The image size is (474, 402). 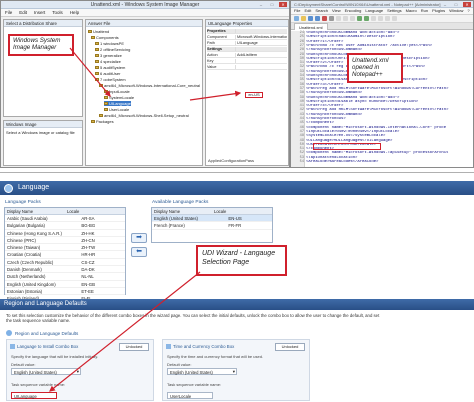 What do you see at coordinates (190, 395) in the screenshot?
I see `userlocale-variable-field: UserLocale` at bounding box center [190, 395].